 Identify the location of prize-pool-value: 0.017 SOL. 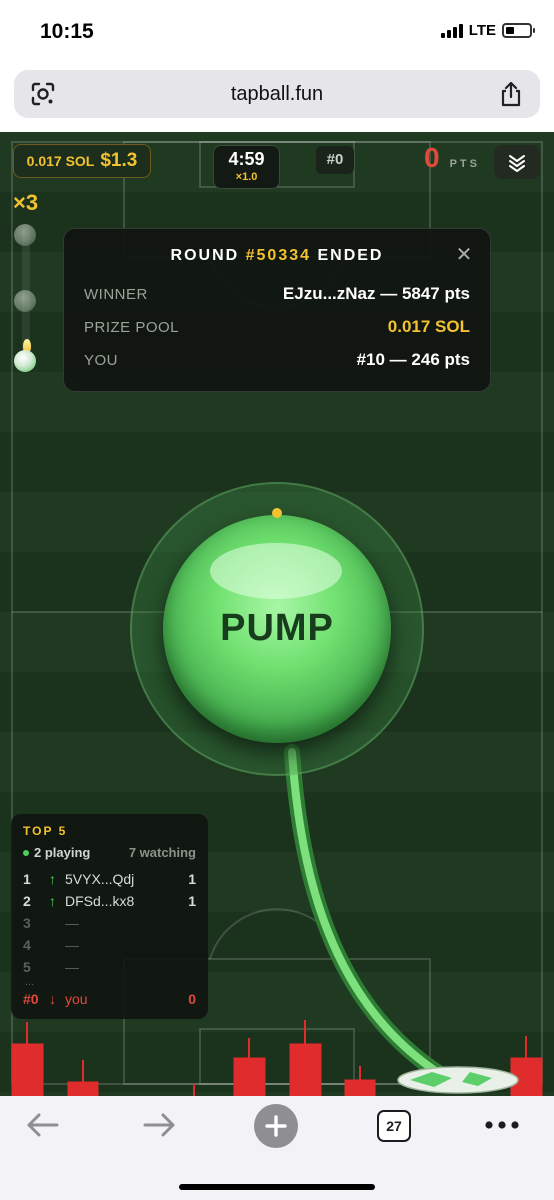
(428, 326).